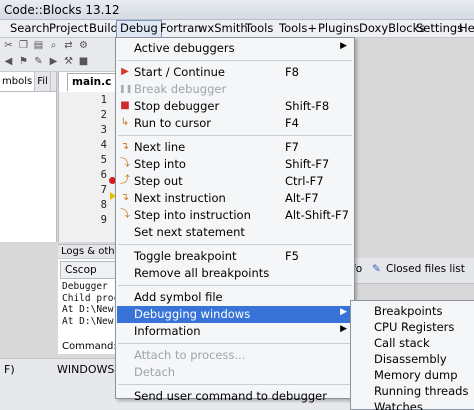  What do you see at coordinates (103, 145) in the screenshot?
I see `line-number: 4` at bounding box center [103, 145].